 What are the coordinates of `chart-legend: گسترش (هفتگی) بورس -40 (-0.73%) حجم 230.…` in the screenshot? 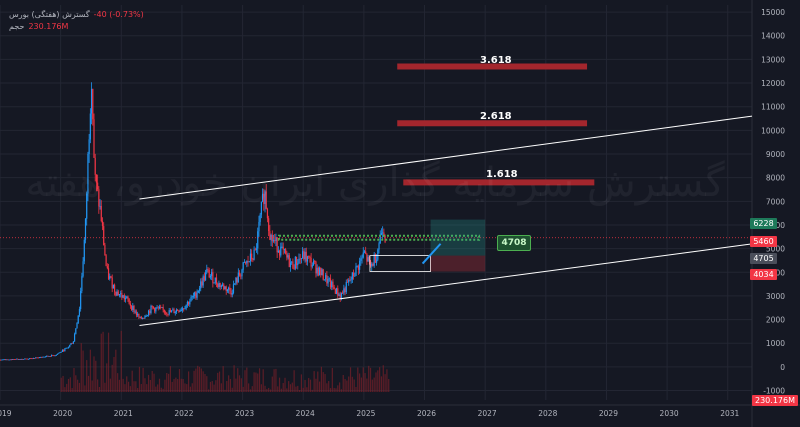 It's located at (76, 21).